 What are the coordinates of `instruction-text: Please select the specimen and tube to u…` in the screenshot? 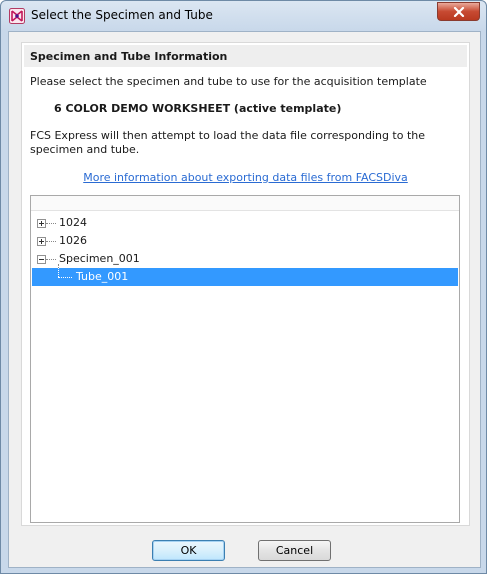 It's located at (228, 81).